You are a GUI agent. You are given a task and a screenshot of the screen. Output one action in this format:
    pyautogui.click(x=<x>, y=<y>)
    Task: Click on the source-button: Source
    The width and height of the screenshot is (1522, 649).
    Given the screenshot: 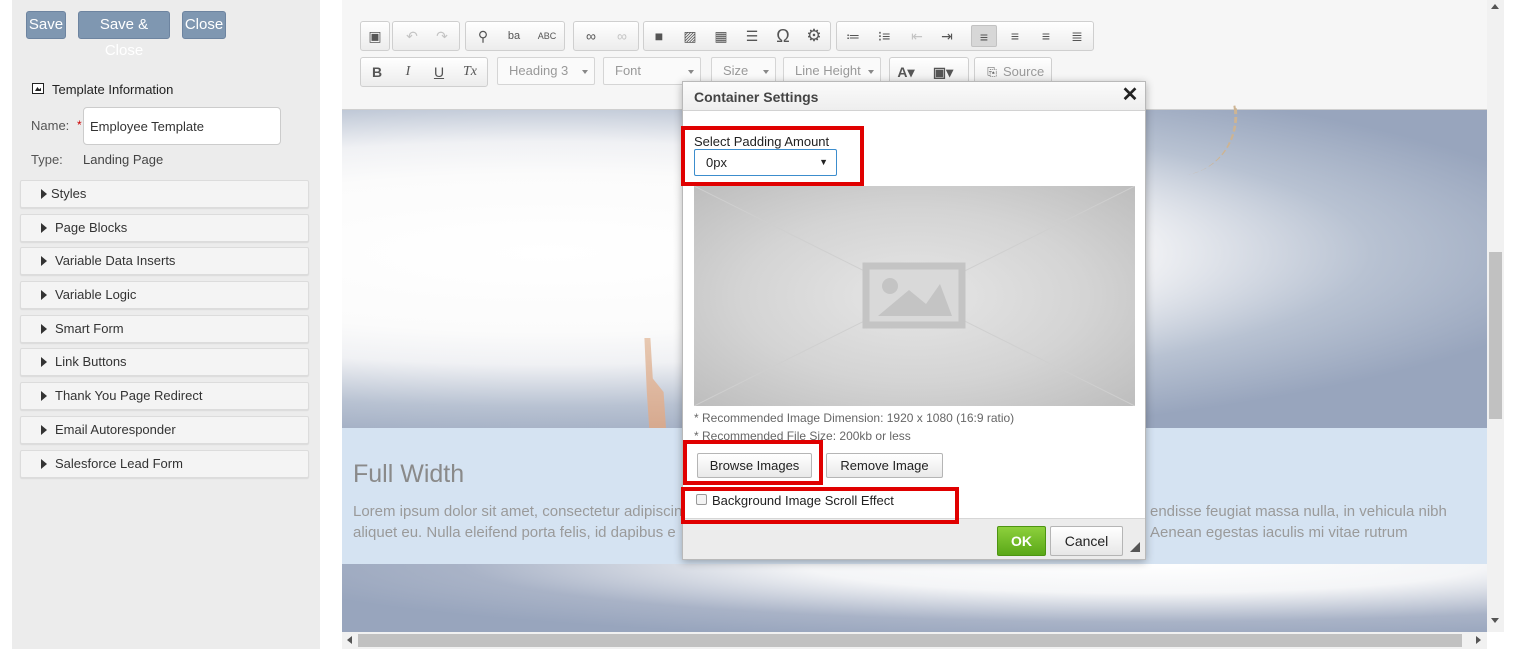 What is the action you would take?
    pyautogui.click(x=1023, y=71)
    